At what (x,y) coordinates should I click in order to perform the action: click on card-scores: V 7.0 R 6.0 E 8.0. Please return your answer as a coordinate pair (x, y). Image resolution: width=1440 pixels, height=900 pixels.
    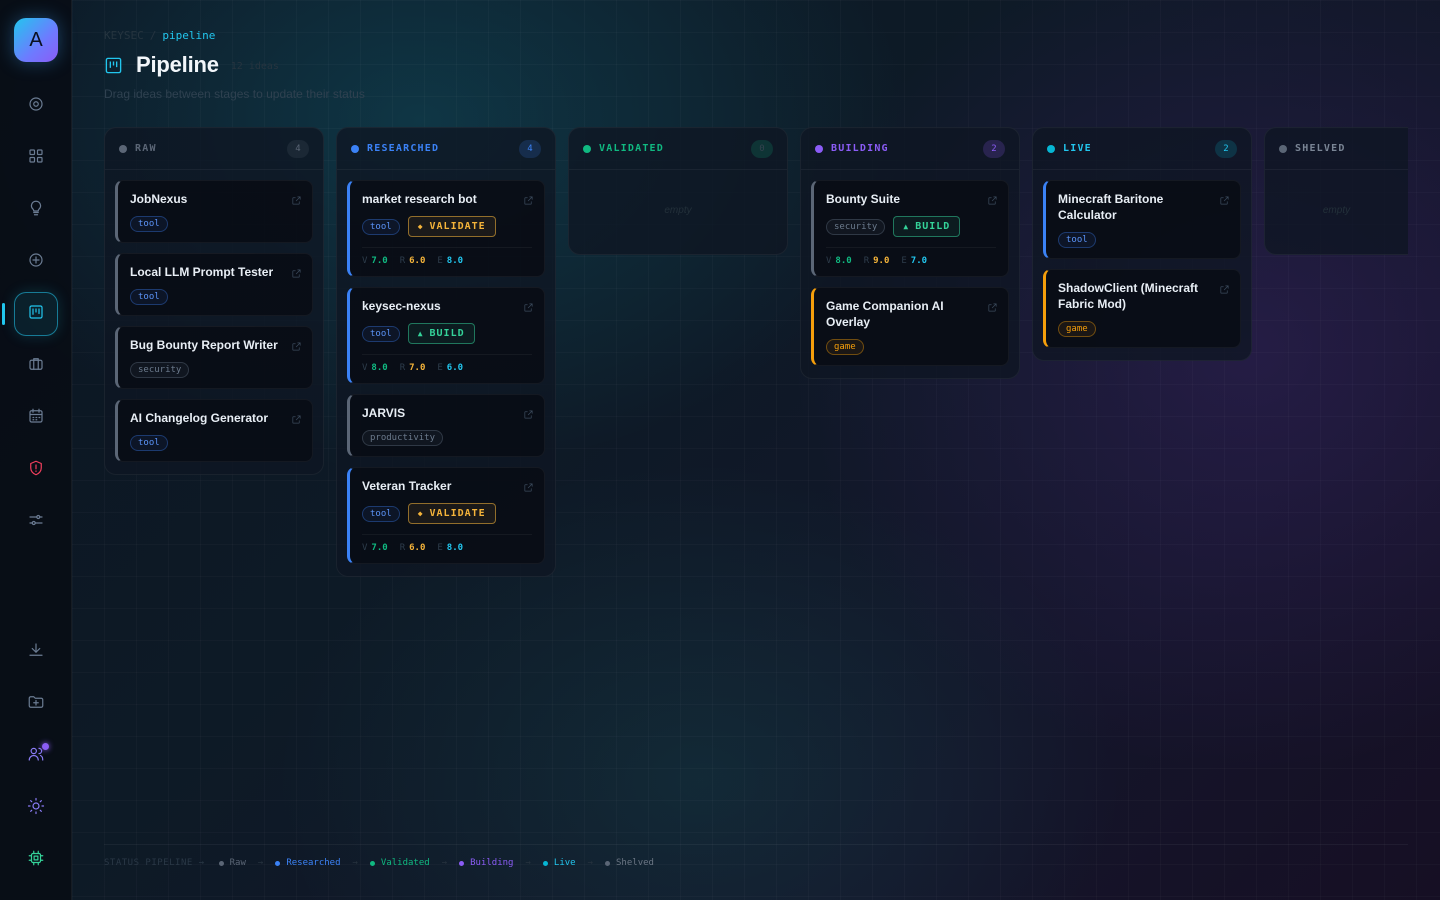
    Looking at the image, I should click on (447, 256).